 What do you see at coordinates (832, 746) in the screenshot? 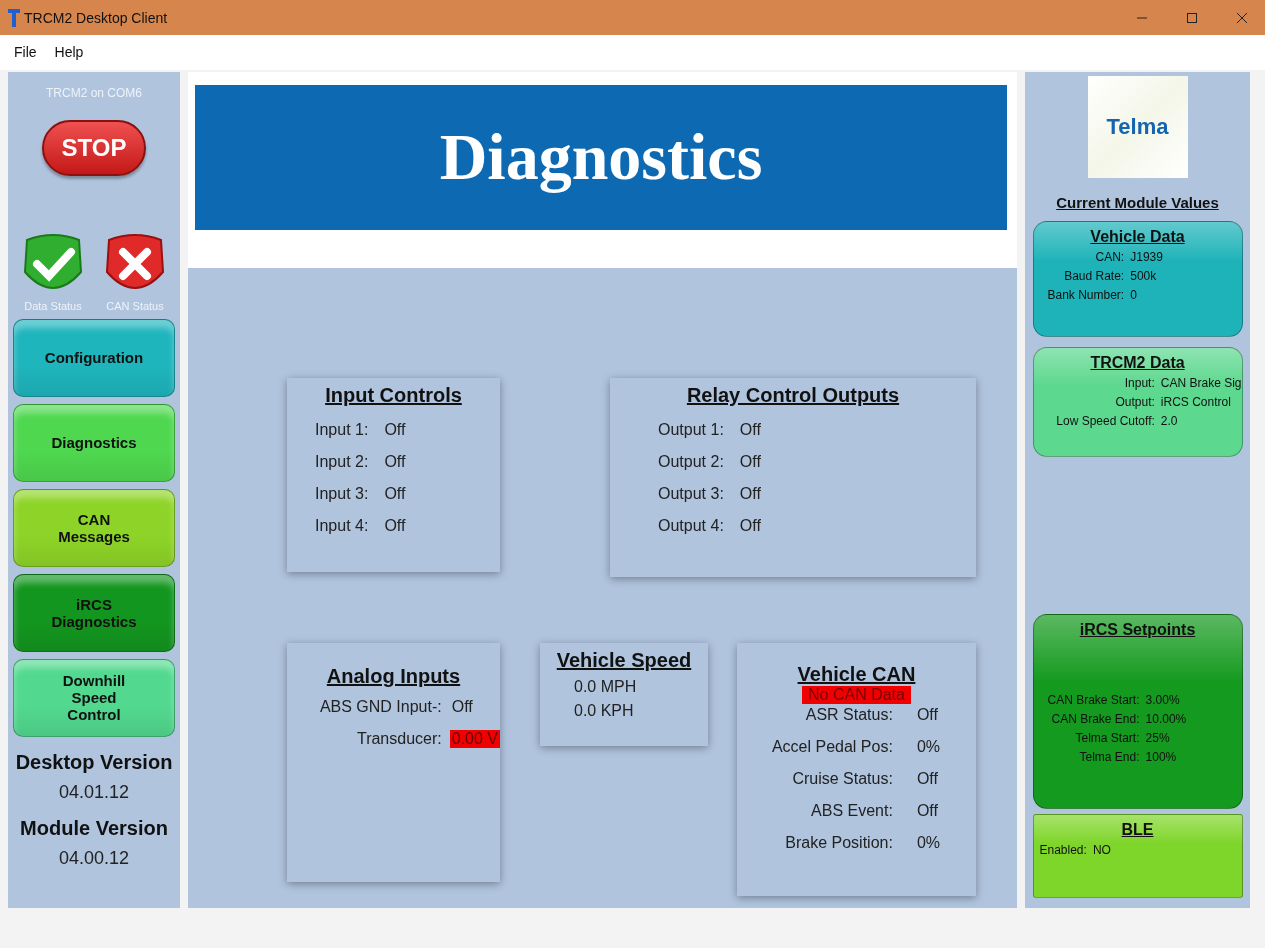
I see `field-label: Accel Pedal Pos:` at bounding box center [832, 746].